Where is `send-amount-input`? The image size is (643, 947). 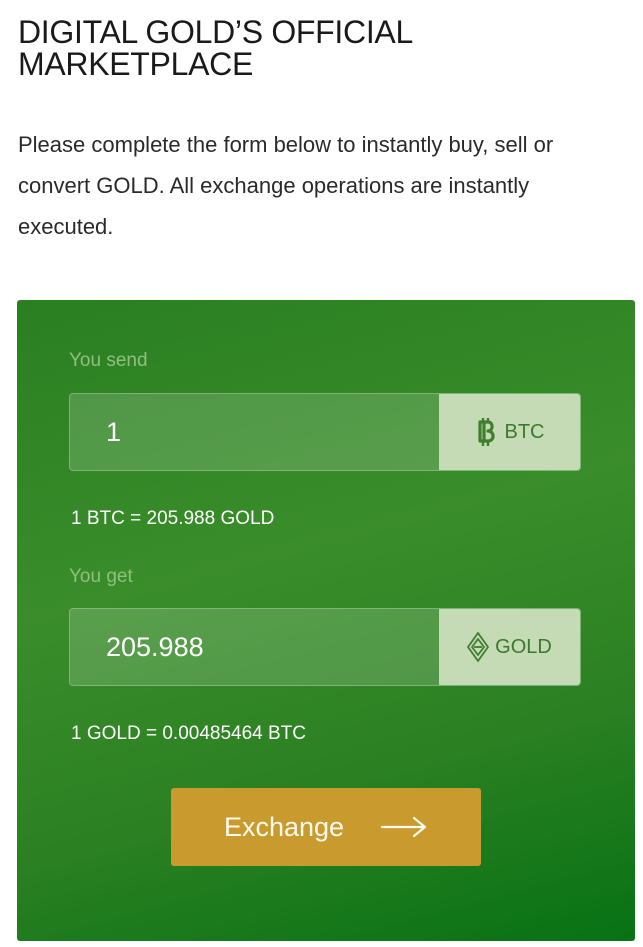 send-amount-input is located at coordinates (255, 432).